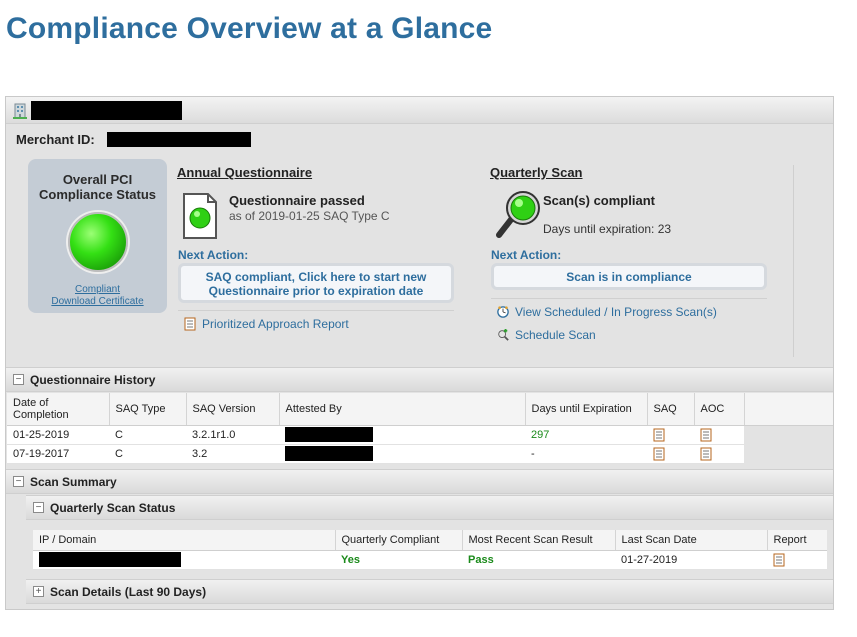 The height and width of the screenshot is (637, 857). Describe the element at coordinates (184, 560) in the screenshot. I see `row-ip-redacted` at that location.